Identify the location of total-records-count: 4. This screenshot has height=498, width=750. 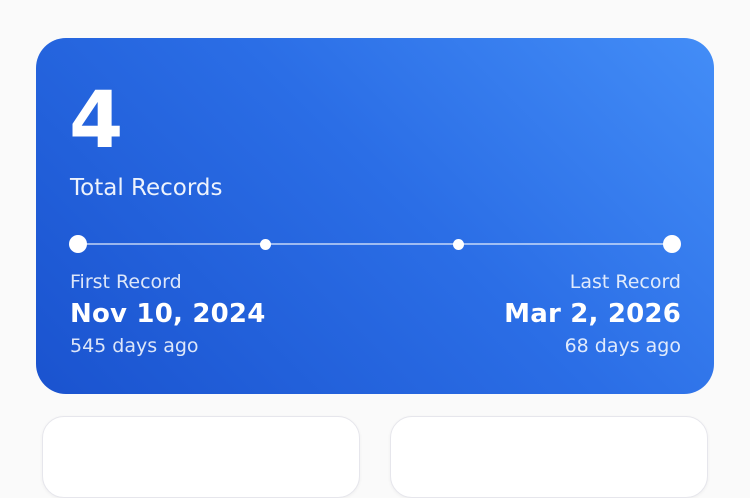
(96, 121).